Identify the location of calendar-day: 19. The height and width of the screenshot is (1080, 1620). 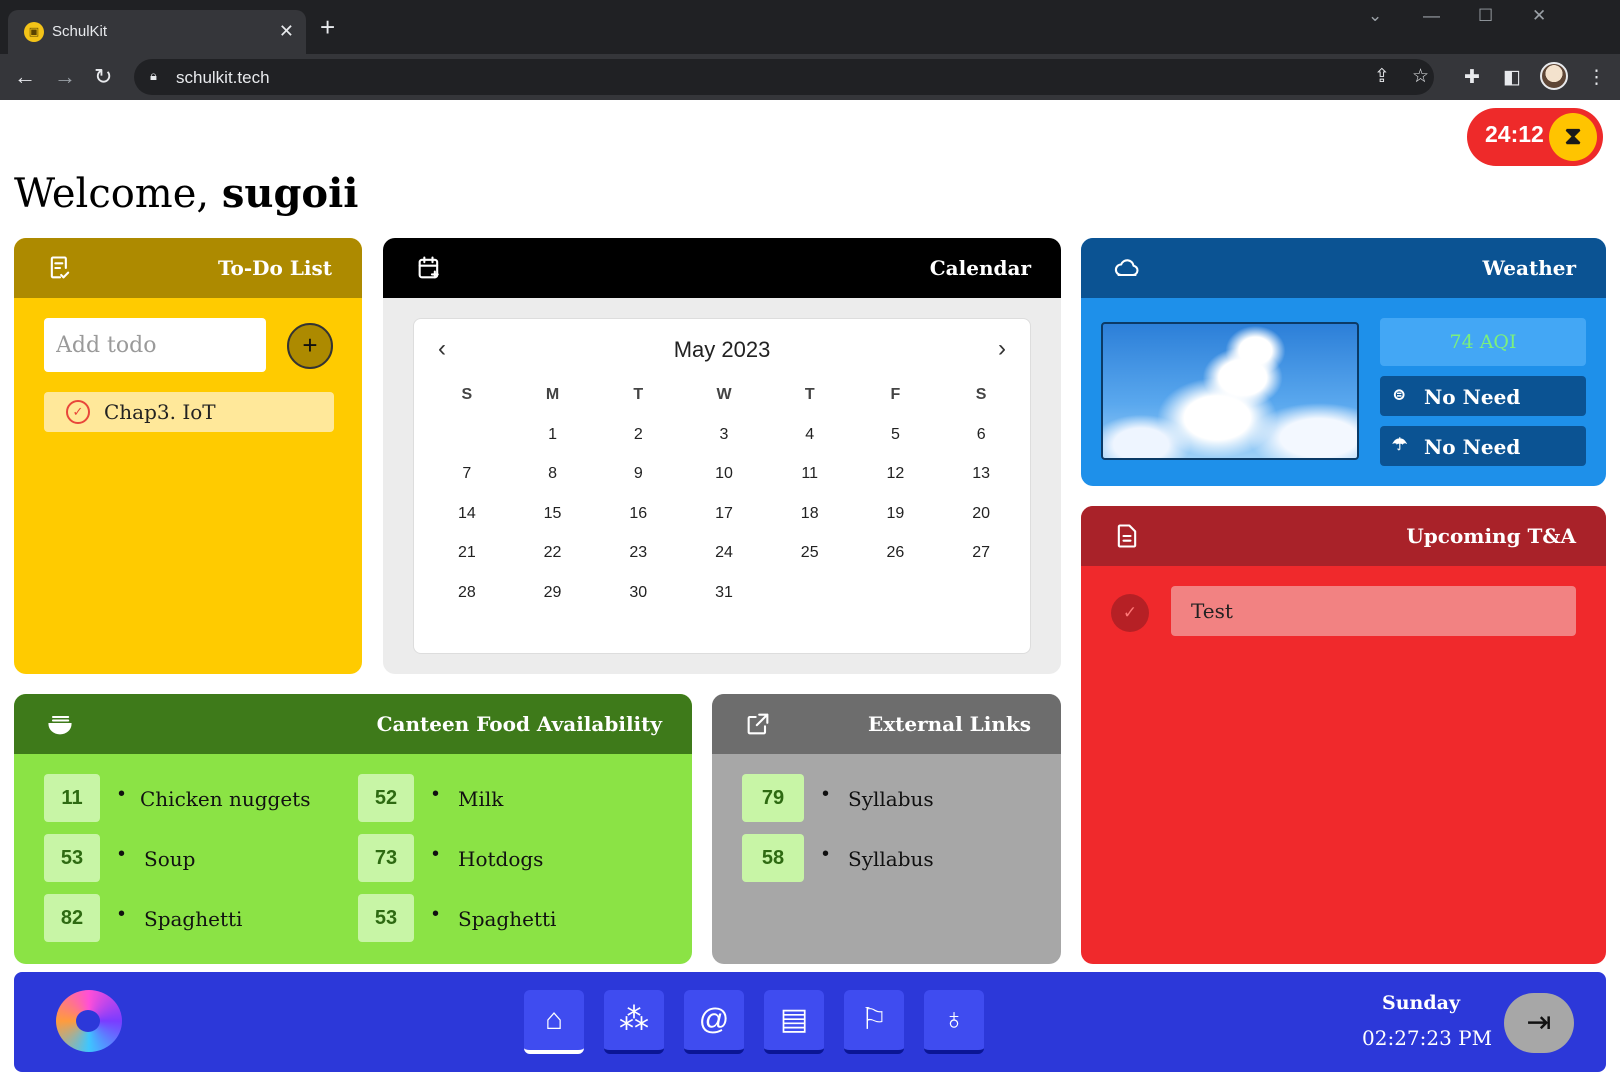
(896, 514).